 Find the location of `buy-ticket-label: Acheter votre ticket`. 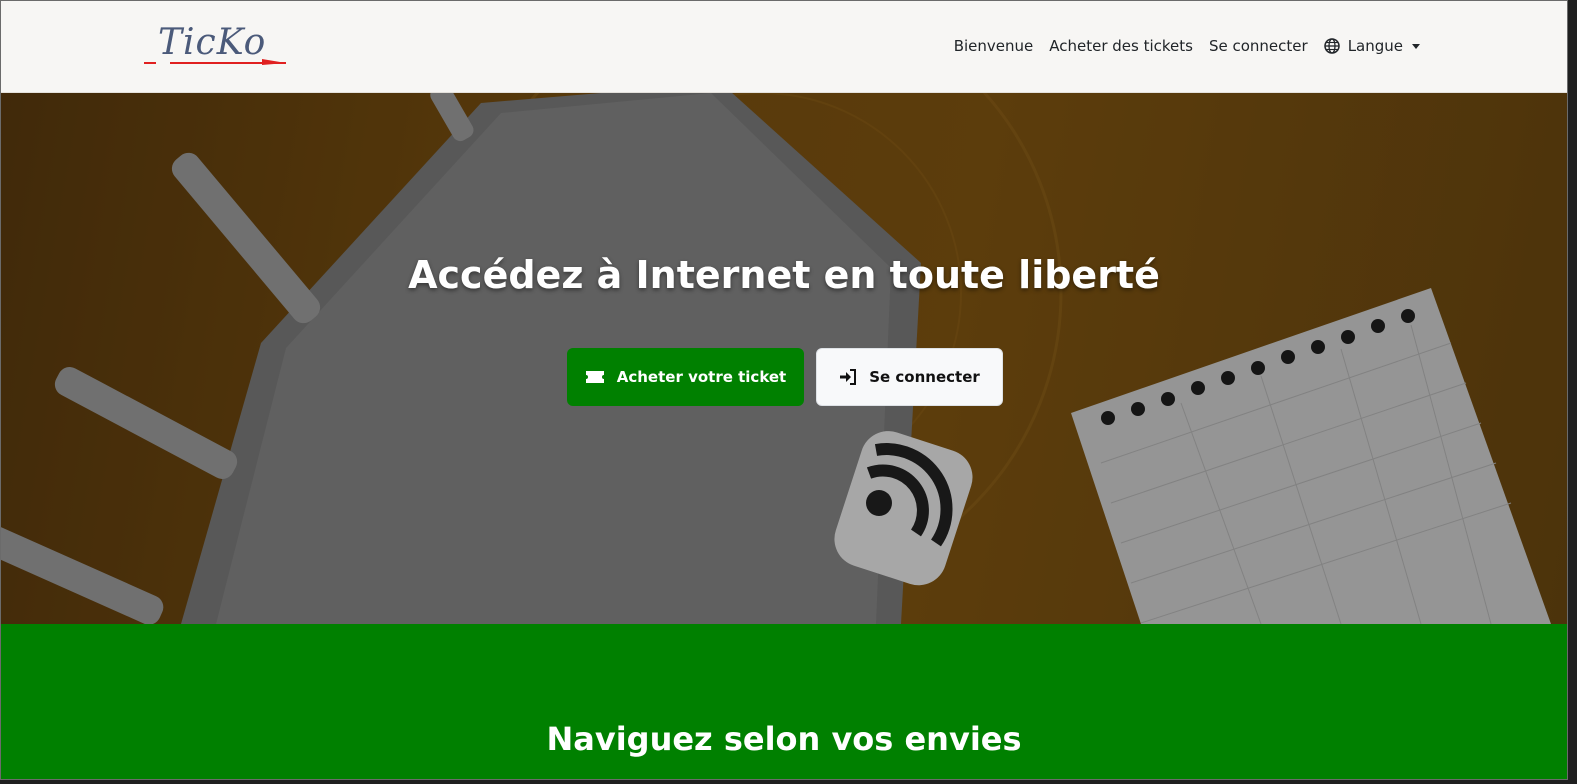

buy-ticket-label: Acheter votre ticket is located at coordinates (701, 377).